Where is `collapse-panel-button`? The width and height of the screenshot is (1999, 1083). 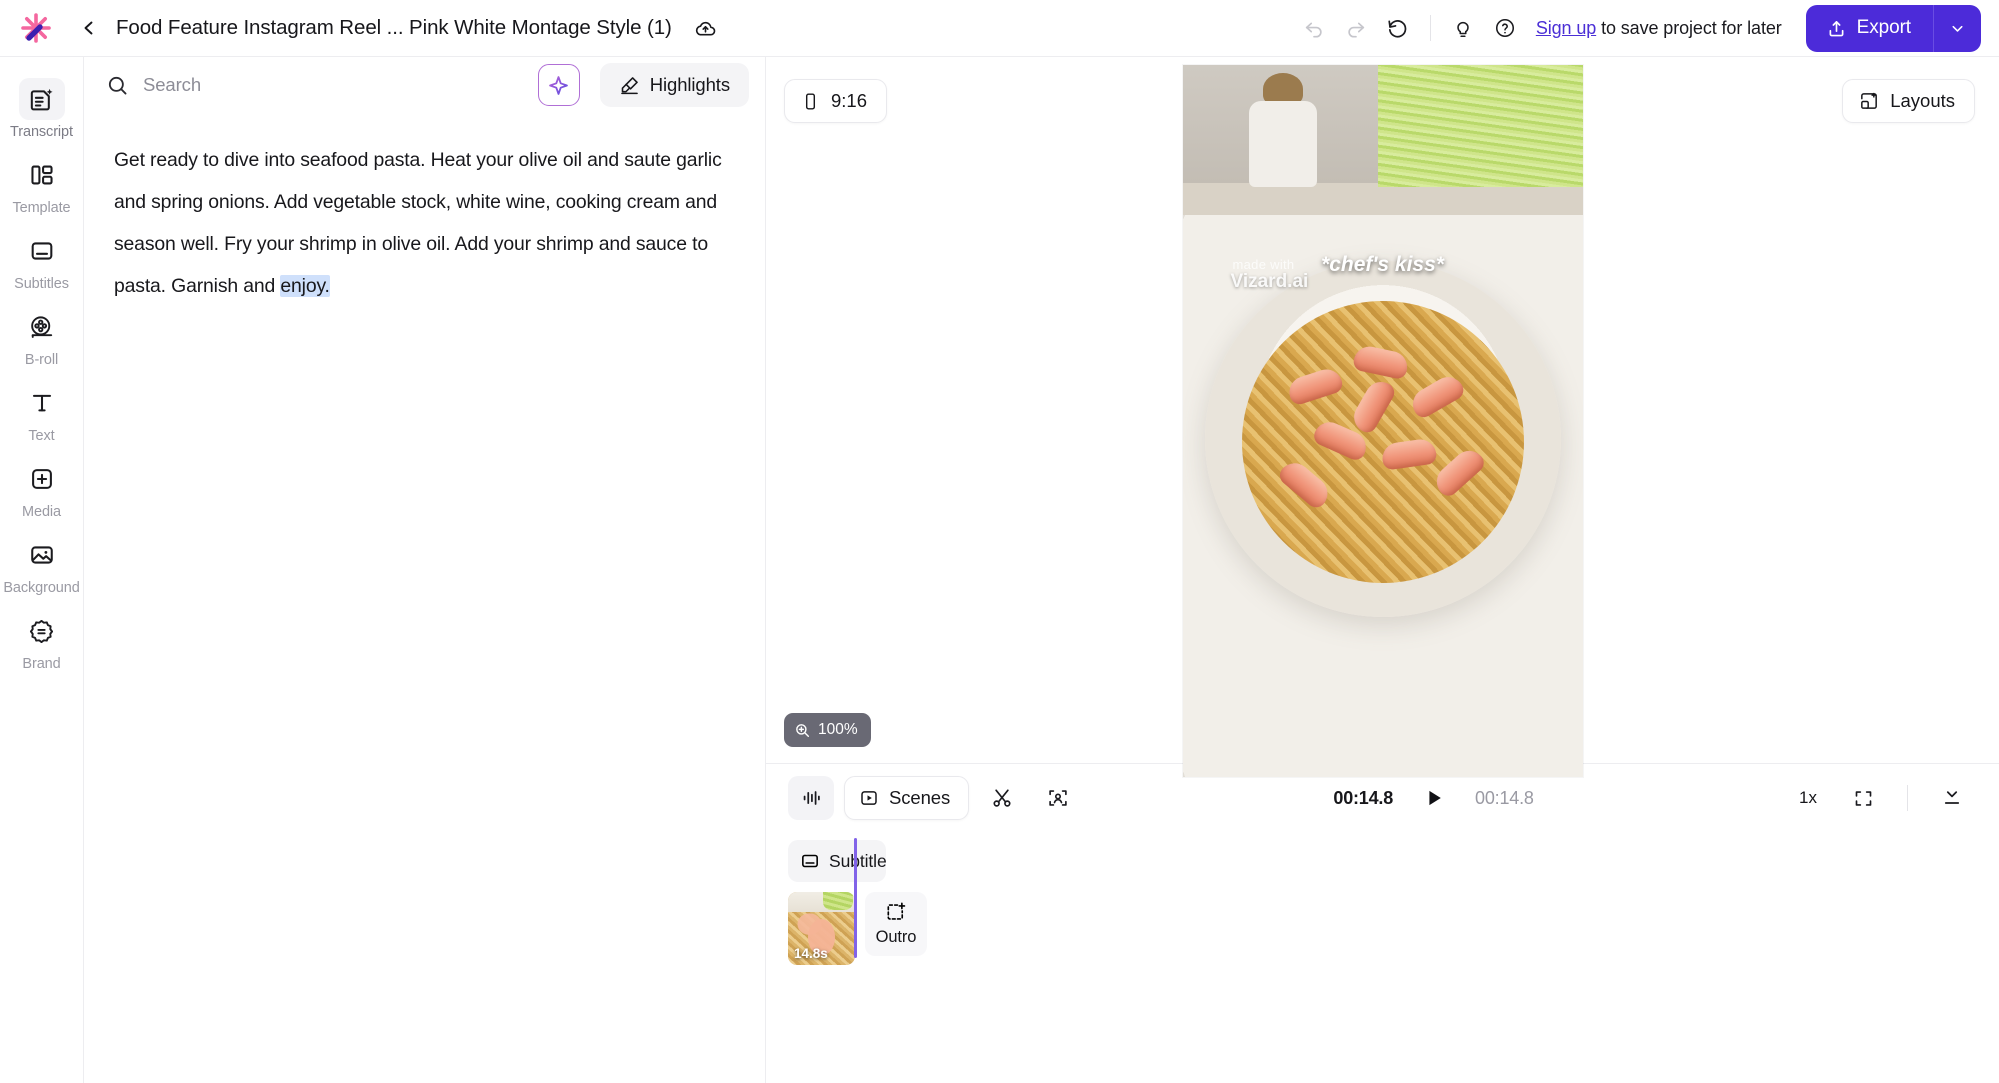
collapse-panel-button is located at coordinates (1952, 798).